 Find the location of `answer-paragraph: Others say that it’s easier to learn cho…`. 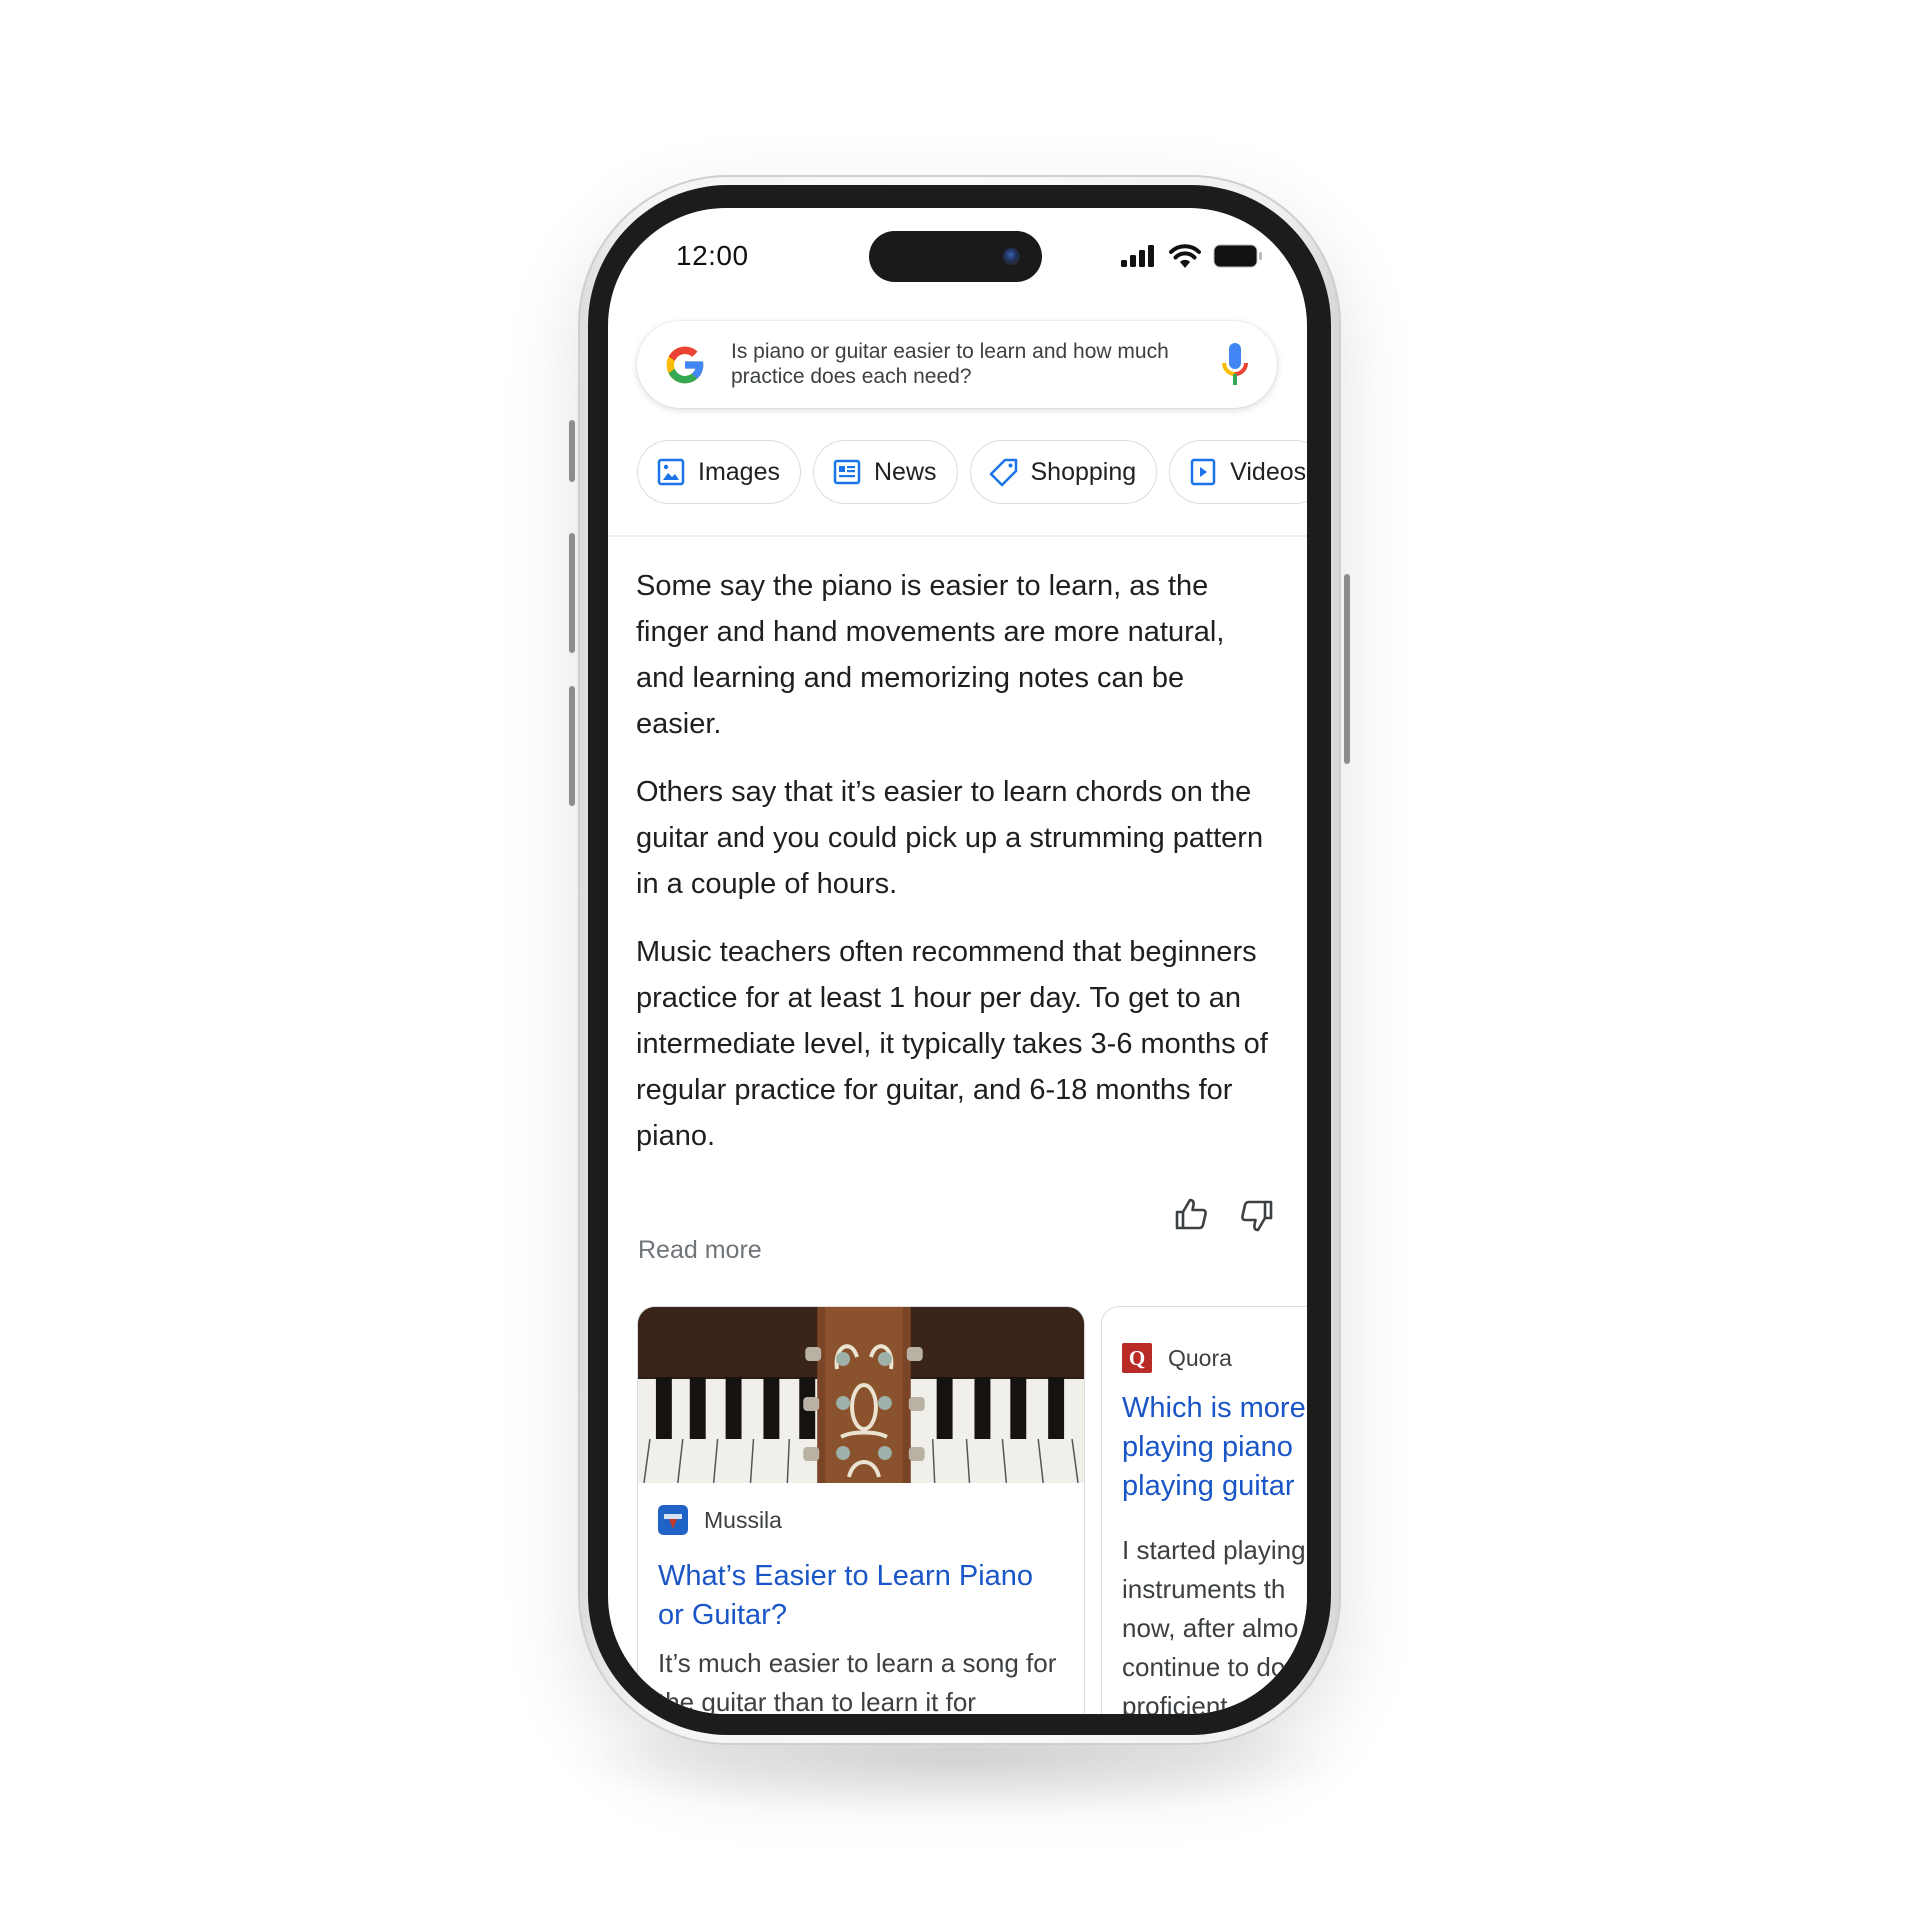

answer-paragraph: Others say that it’s easier to learn cho… is located at coordinates (950, 838).